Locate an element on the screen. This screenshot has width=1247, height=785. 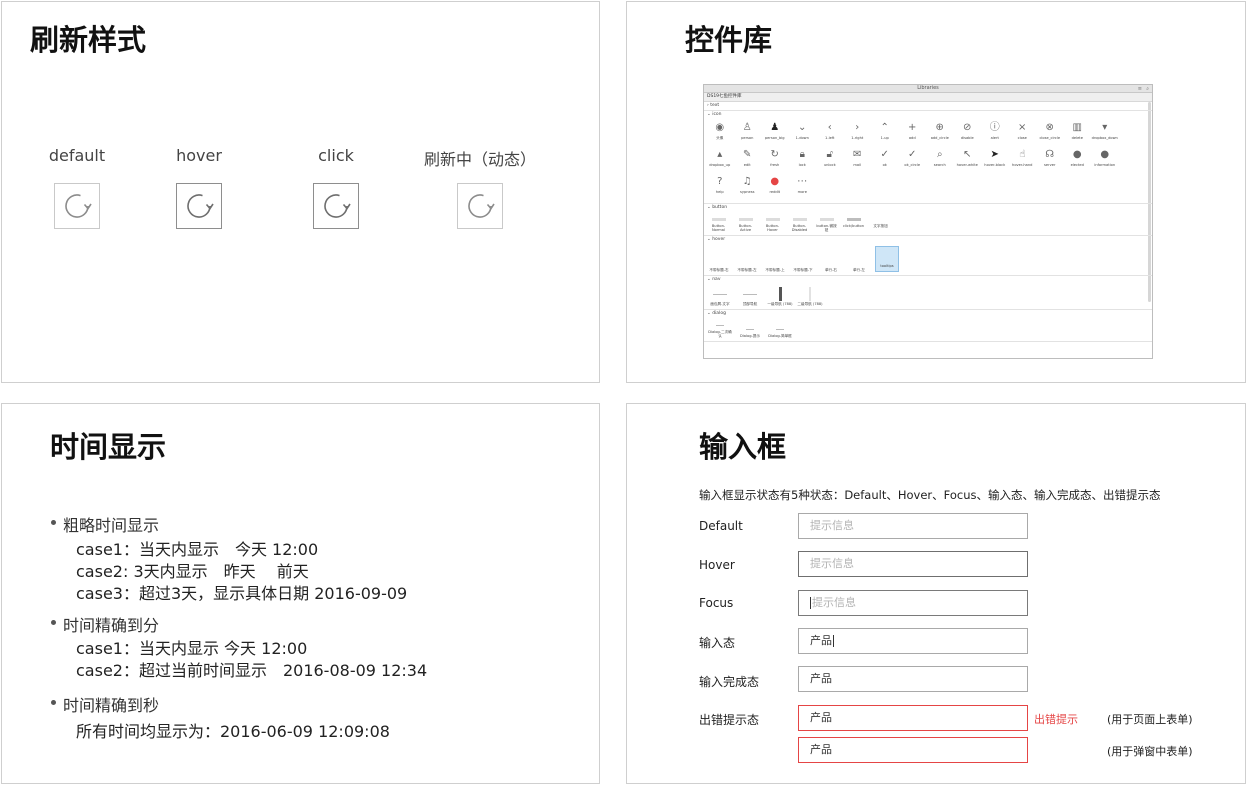
icon-symbol-label: unlock is located at coordinates (829, 165).